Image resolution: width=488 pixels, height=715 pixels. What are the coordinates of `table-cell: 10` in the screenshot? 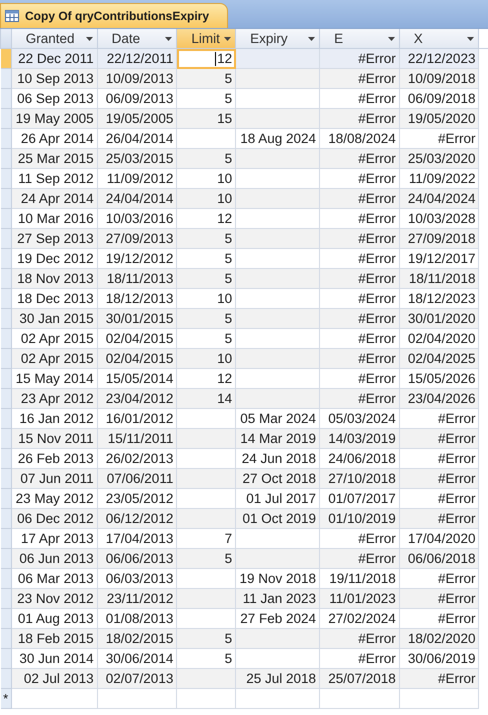 It's located at (206, 178).